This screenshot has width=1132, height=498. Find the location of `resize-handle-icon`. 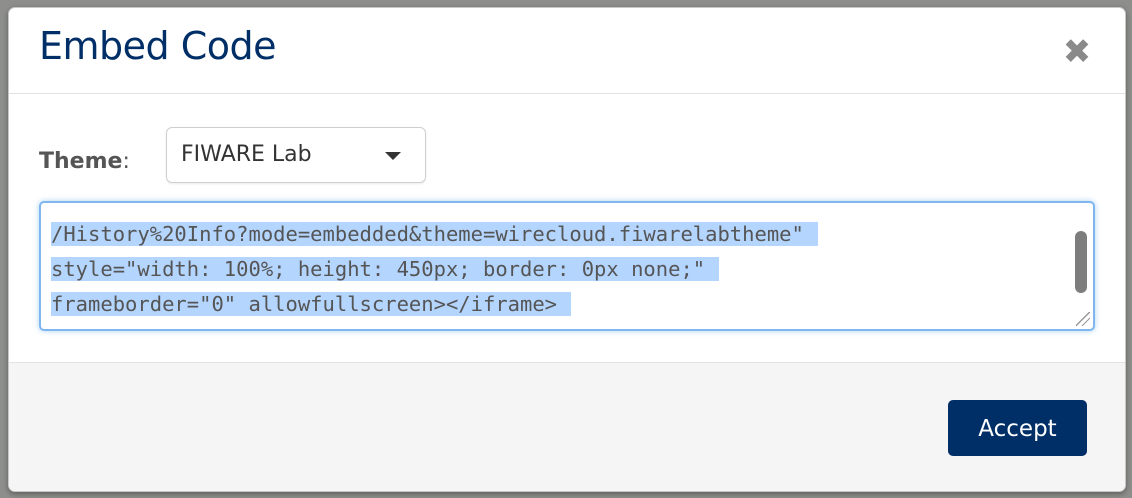

resize-handle-icon is located at coordinates (1083, 319).